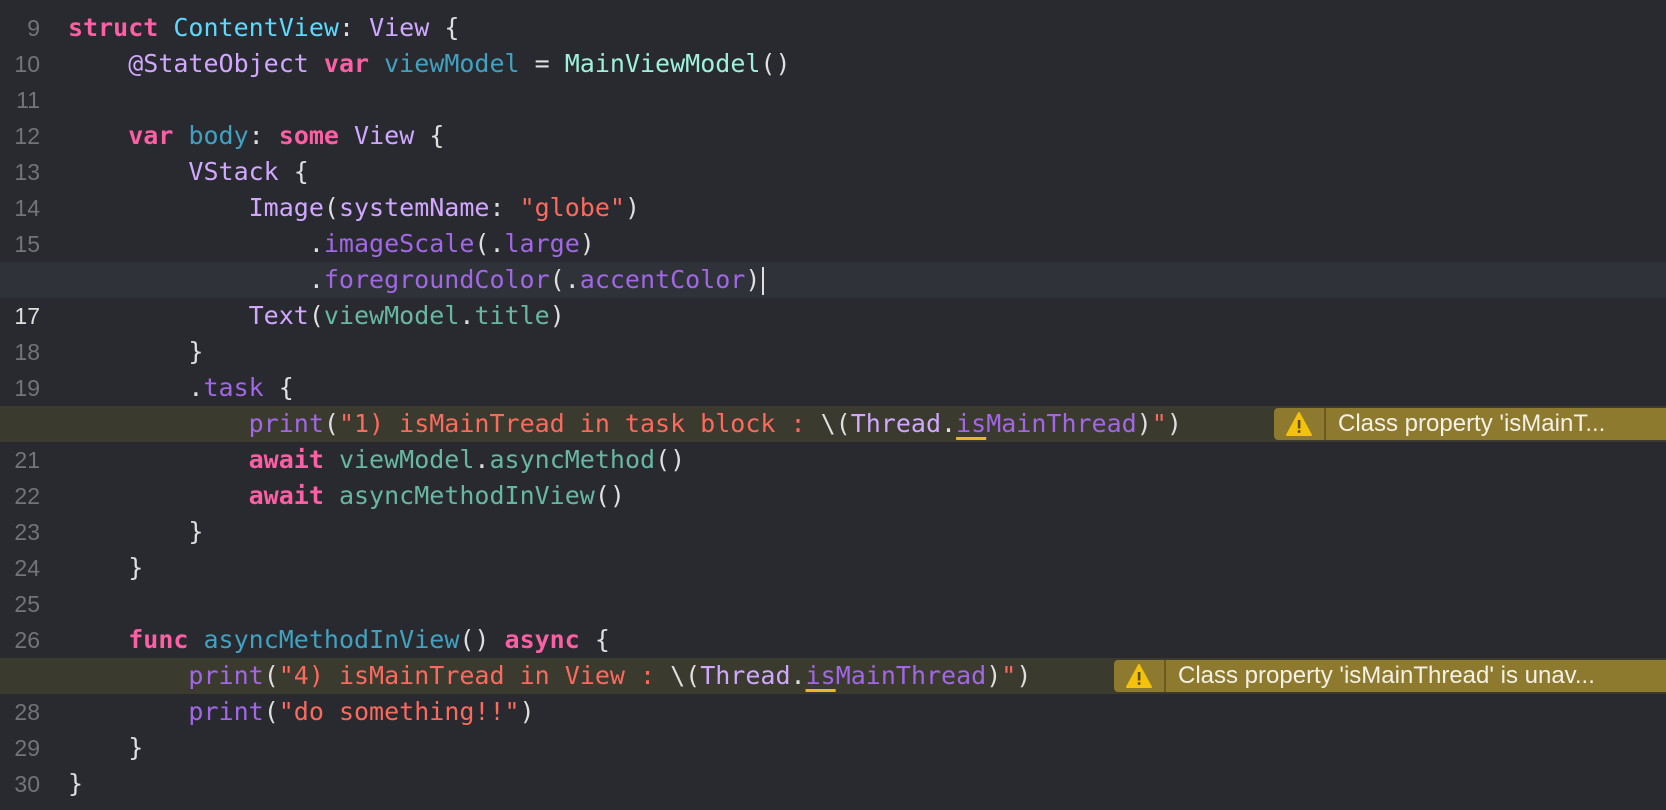 The height and width of the screenshot is (810, 1666). What do you see at coordinates (248, 171) in the screenshot?
I see `code-content: VStack {` at bounding box center [248, 171].